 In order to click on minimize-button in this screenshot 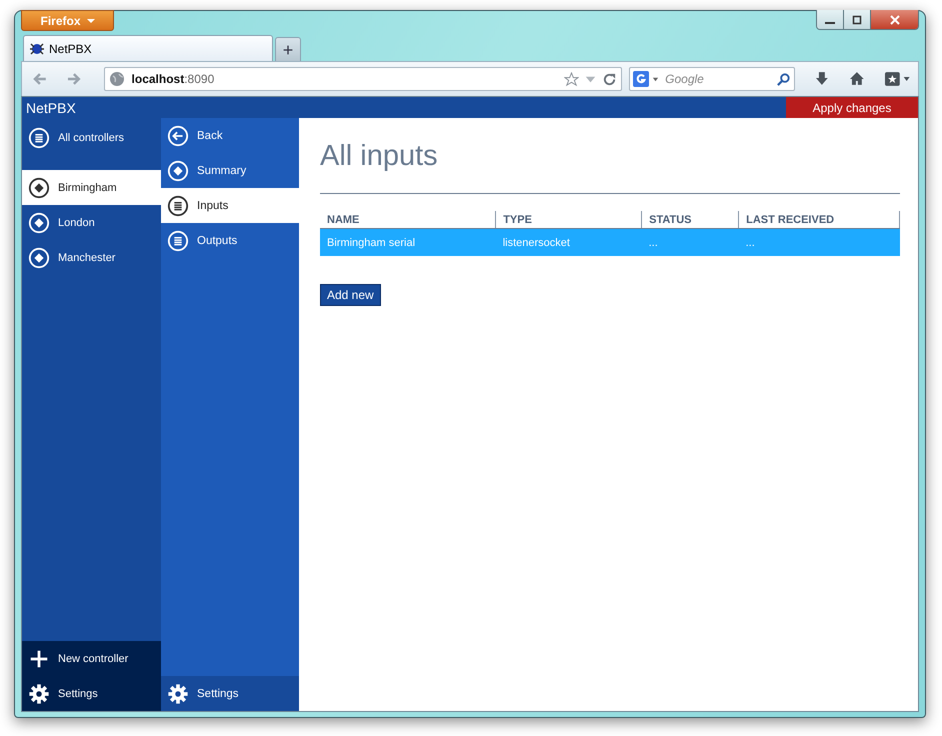, I will do `click(830, 19)`.